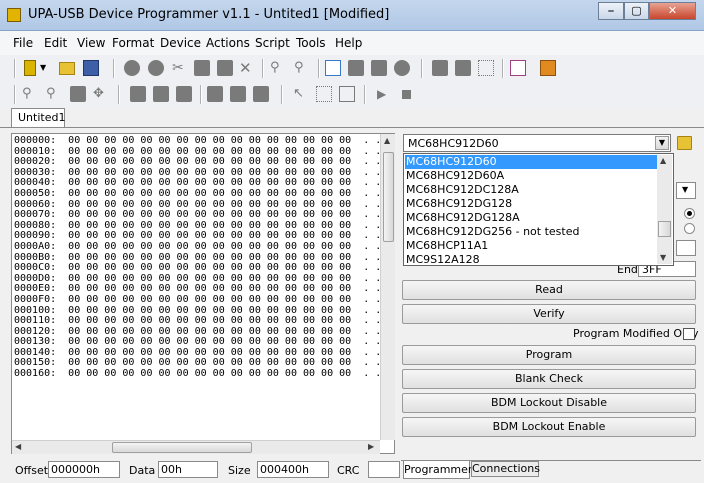 The height and width of the screenshot is (483, 704). I want to click on horizontal-scrollbar: ◀ ▶, so click(196, 447).